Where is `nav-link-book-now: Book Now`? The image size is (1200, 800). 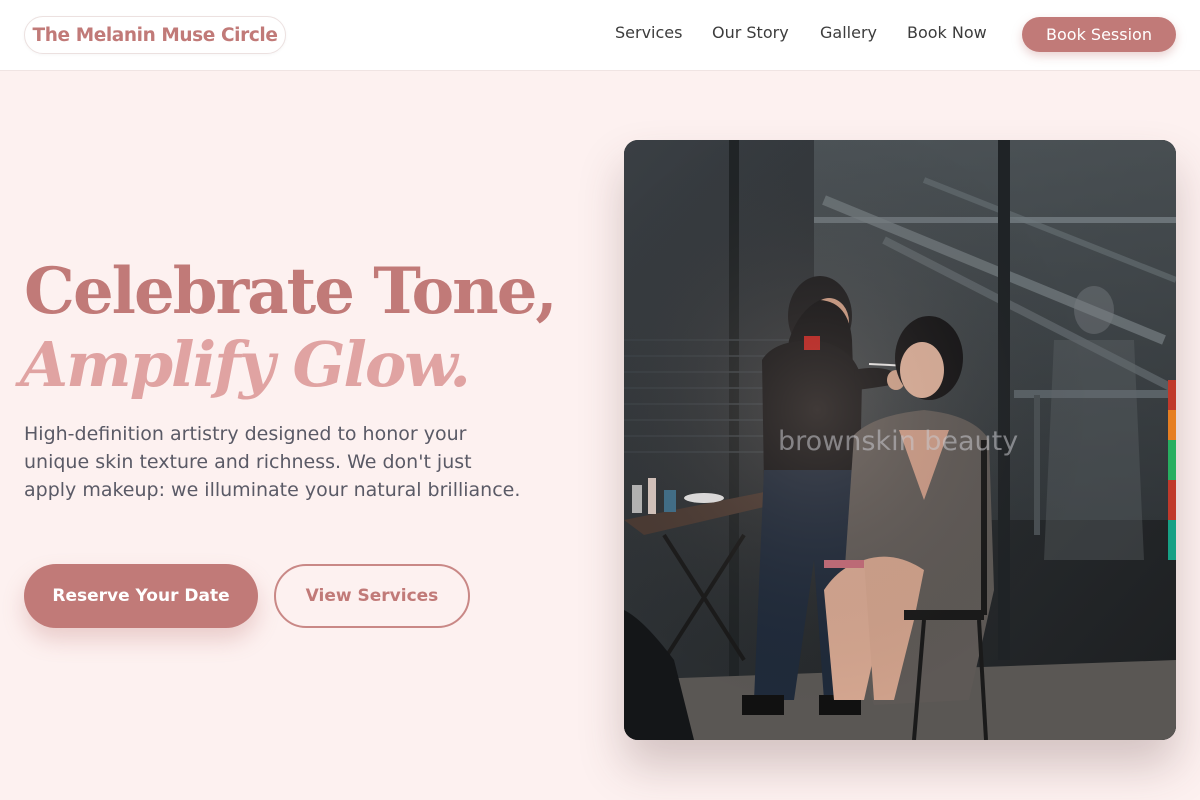 nav-link-book-now: Book Now is located at coordinates (947, 32).